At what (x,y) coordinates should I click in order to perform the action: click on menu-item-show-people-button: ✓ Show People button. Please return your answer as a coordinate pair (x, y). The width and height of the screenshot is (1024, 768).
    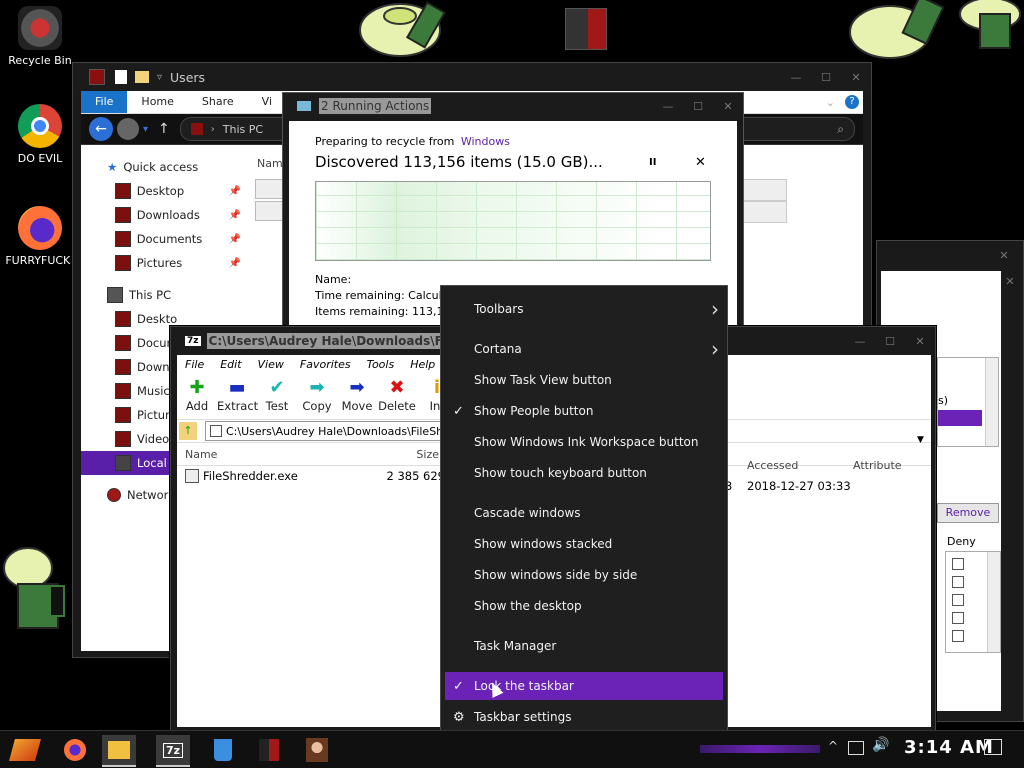
    Looking at the image, I should click on (584, 411).